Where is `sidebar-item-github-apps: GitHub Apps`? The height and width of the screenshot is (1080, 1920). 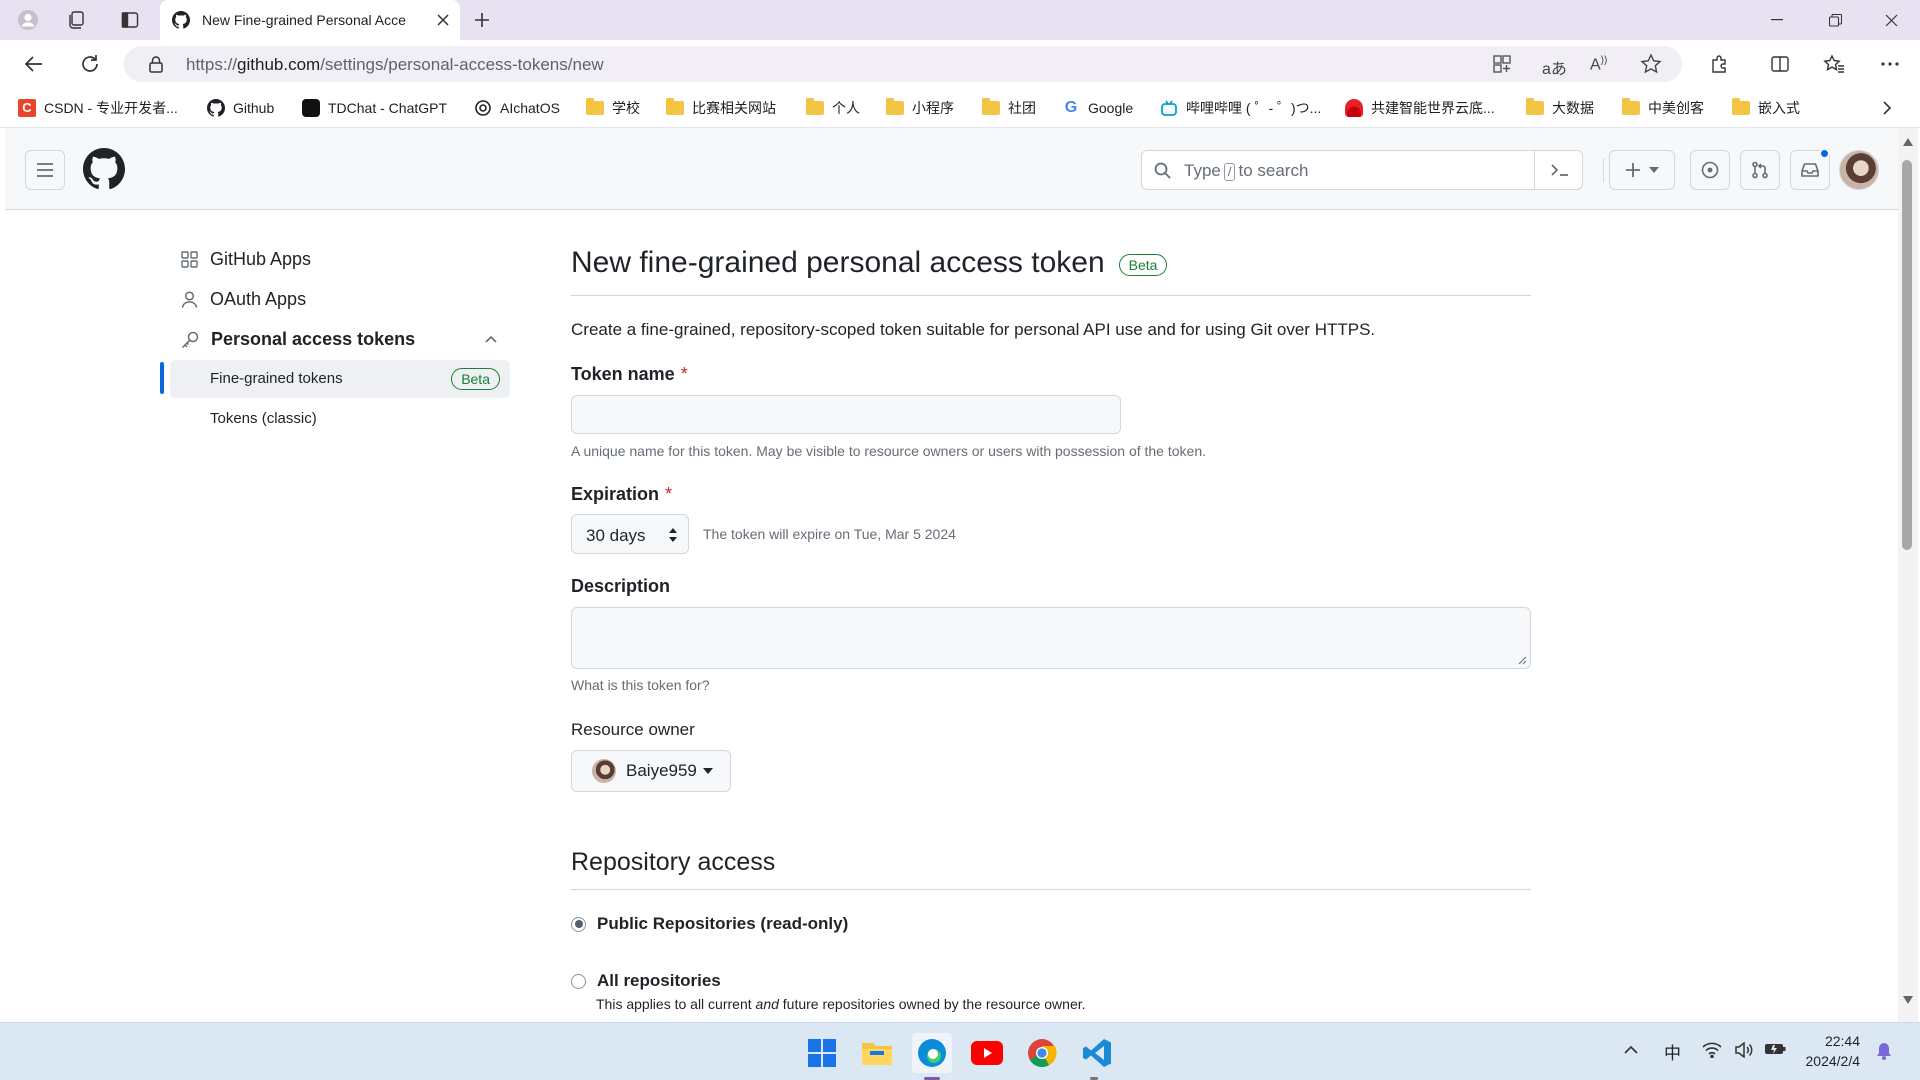
sidebar-item-github-apps: GitHub Apps is located at coordinates (246, 259).